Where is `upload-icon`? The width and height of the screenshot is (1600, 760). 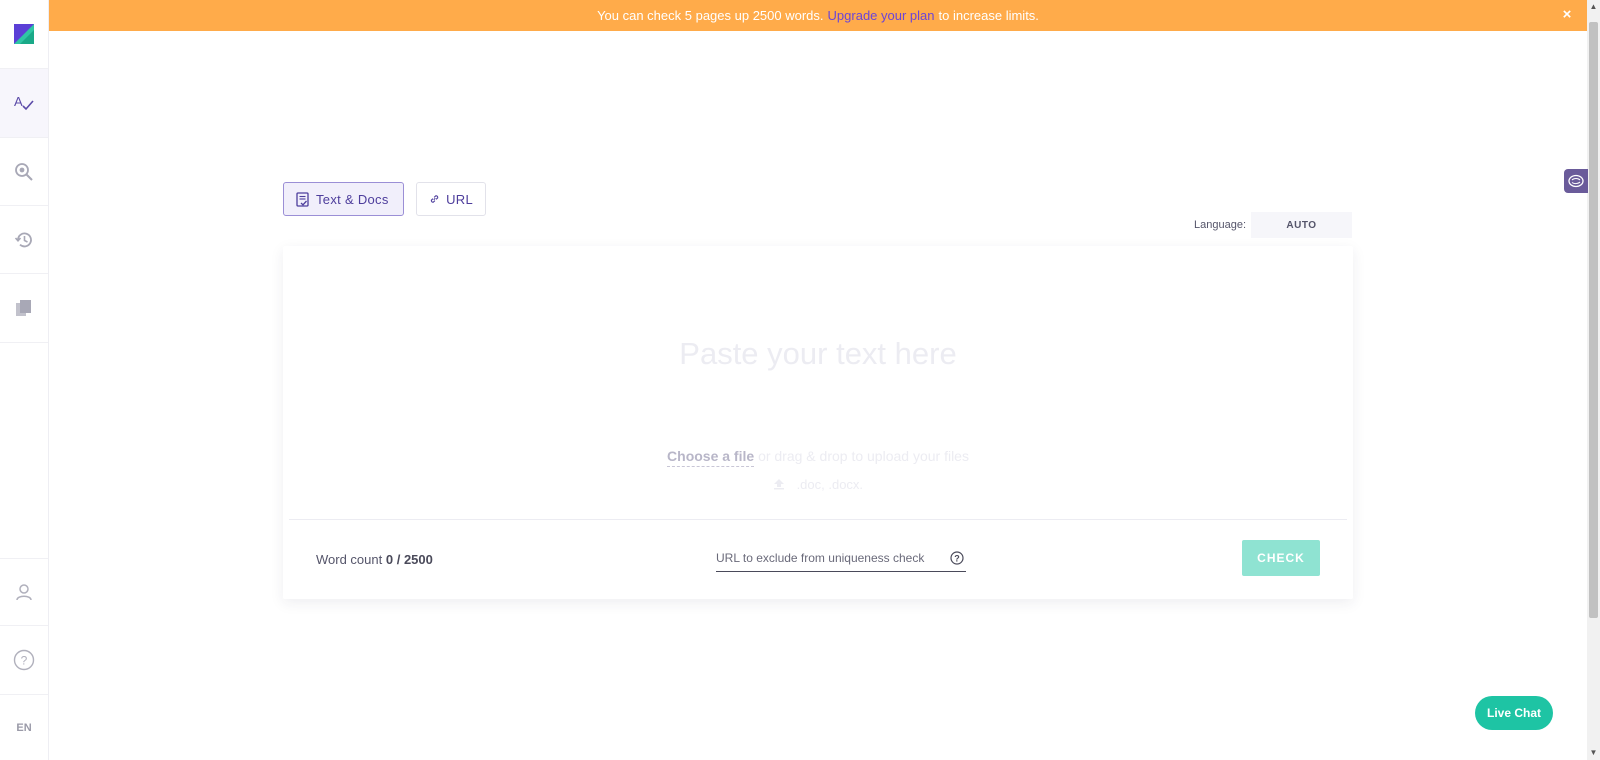 upload-icon is located at coordinates (778, 484).